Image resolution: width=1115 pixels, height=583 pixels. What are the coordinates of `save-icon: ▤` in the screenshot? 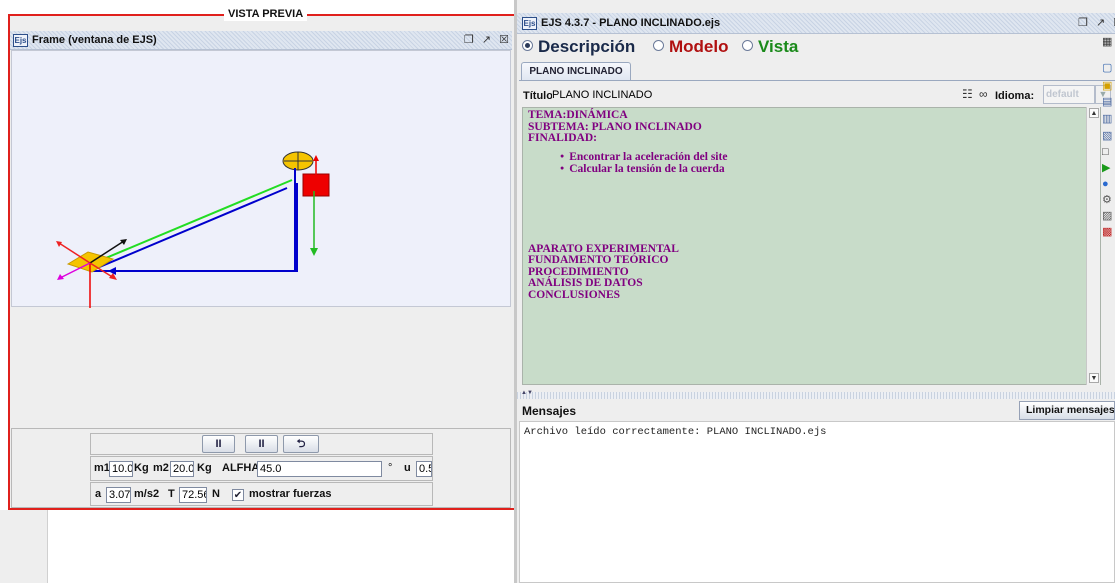 It's located at (1107, 102).